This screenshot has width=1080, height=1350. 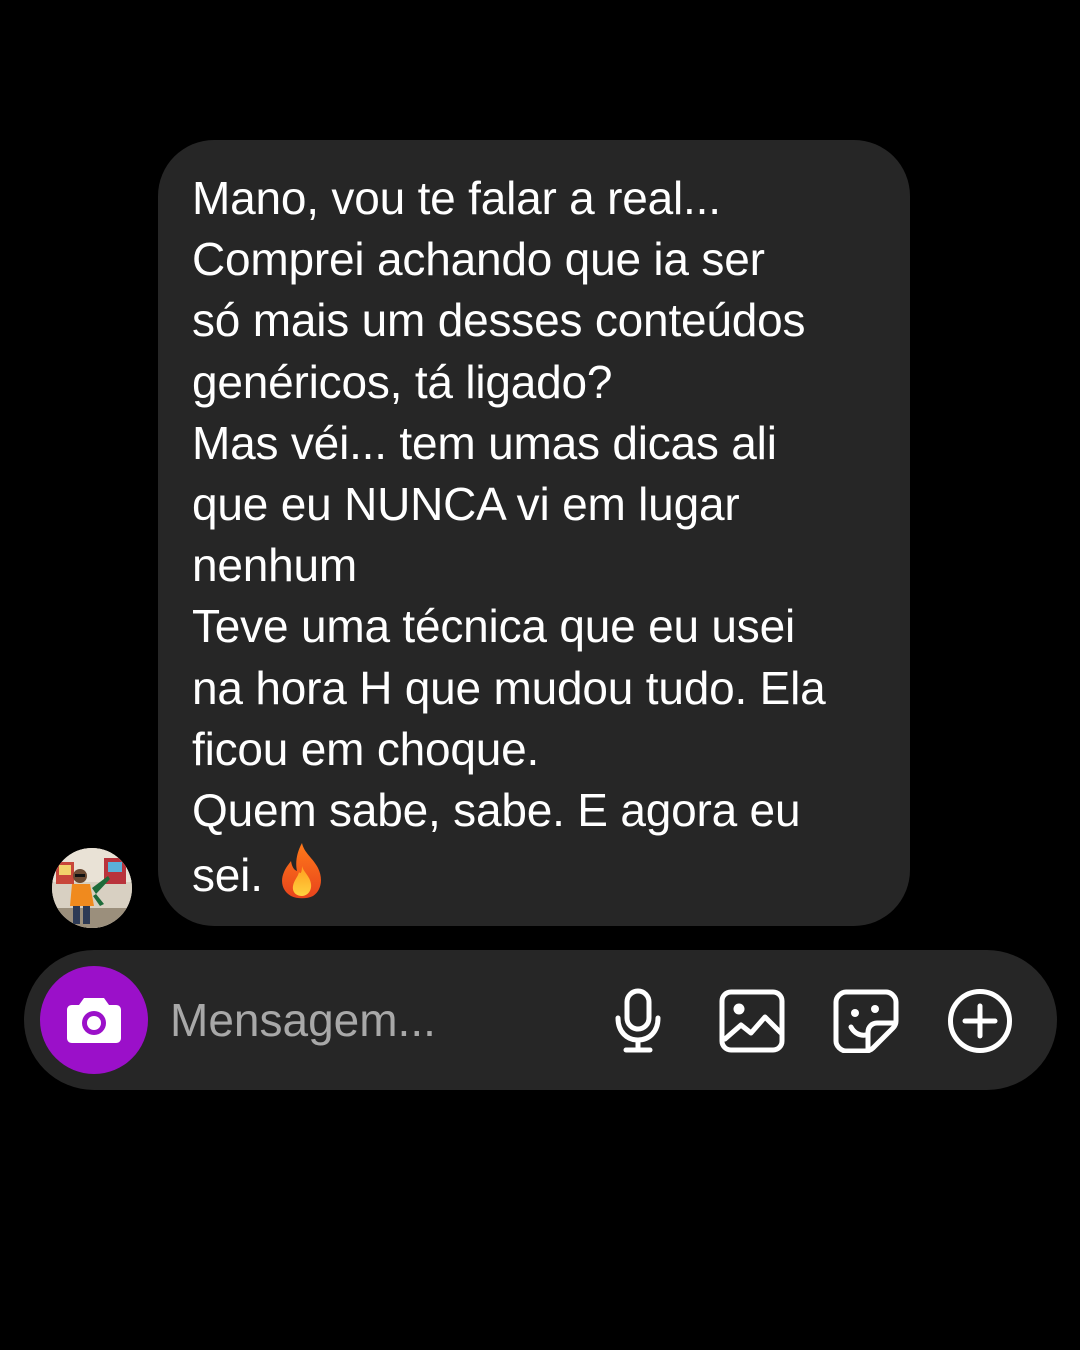 What do you see at coordinates (380, 1020) in the screenshot?
I see `message-input` at bounding box center [380, 1020].